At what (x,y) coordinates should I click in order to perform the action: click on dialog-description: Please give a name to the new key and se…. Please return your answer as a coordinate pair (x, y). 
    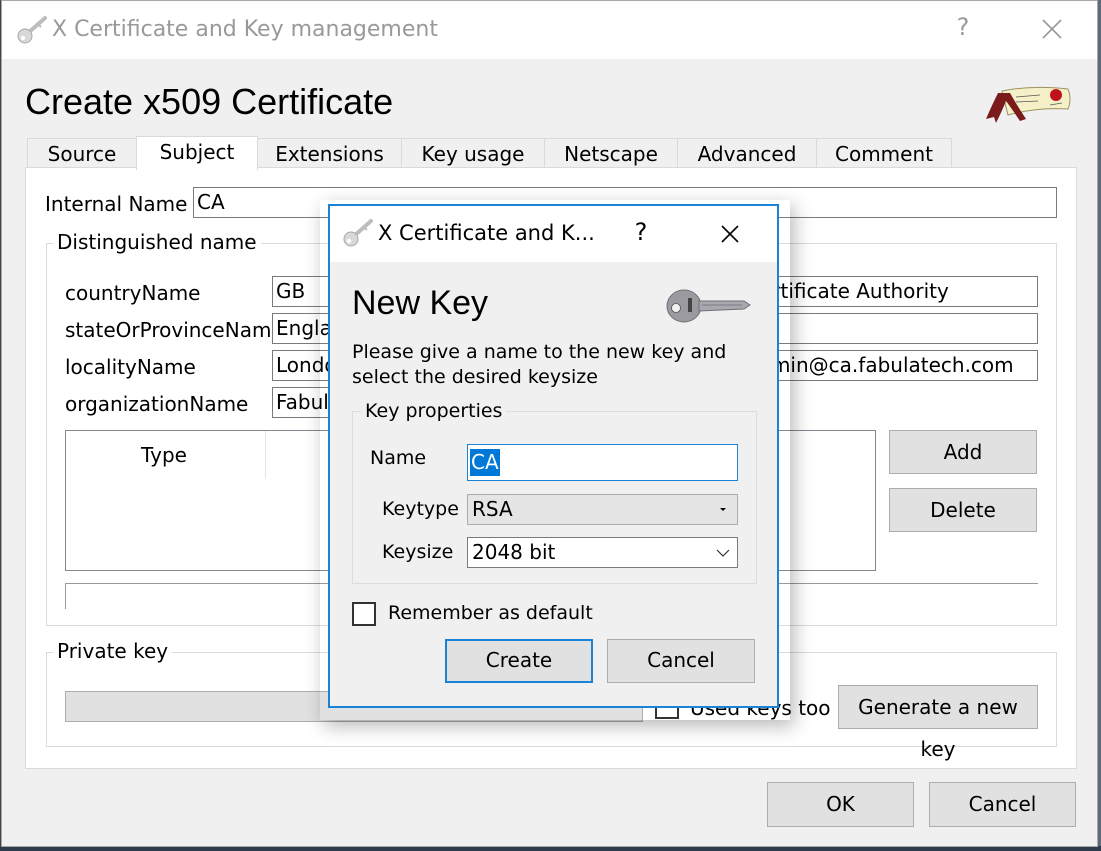
    Looking at the image, I should click on (539, 364).